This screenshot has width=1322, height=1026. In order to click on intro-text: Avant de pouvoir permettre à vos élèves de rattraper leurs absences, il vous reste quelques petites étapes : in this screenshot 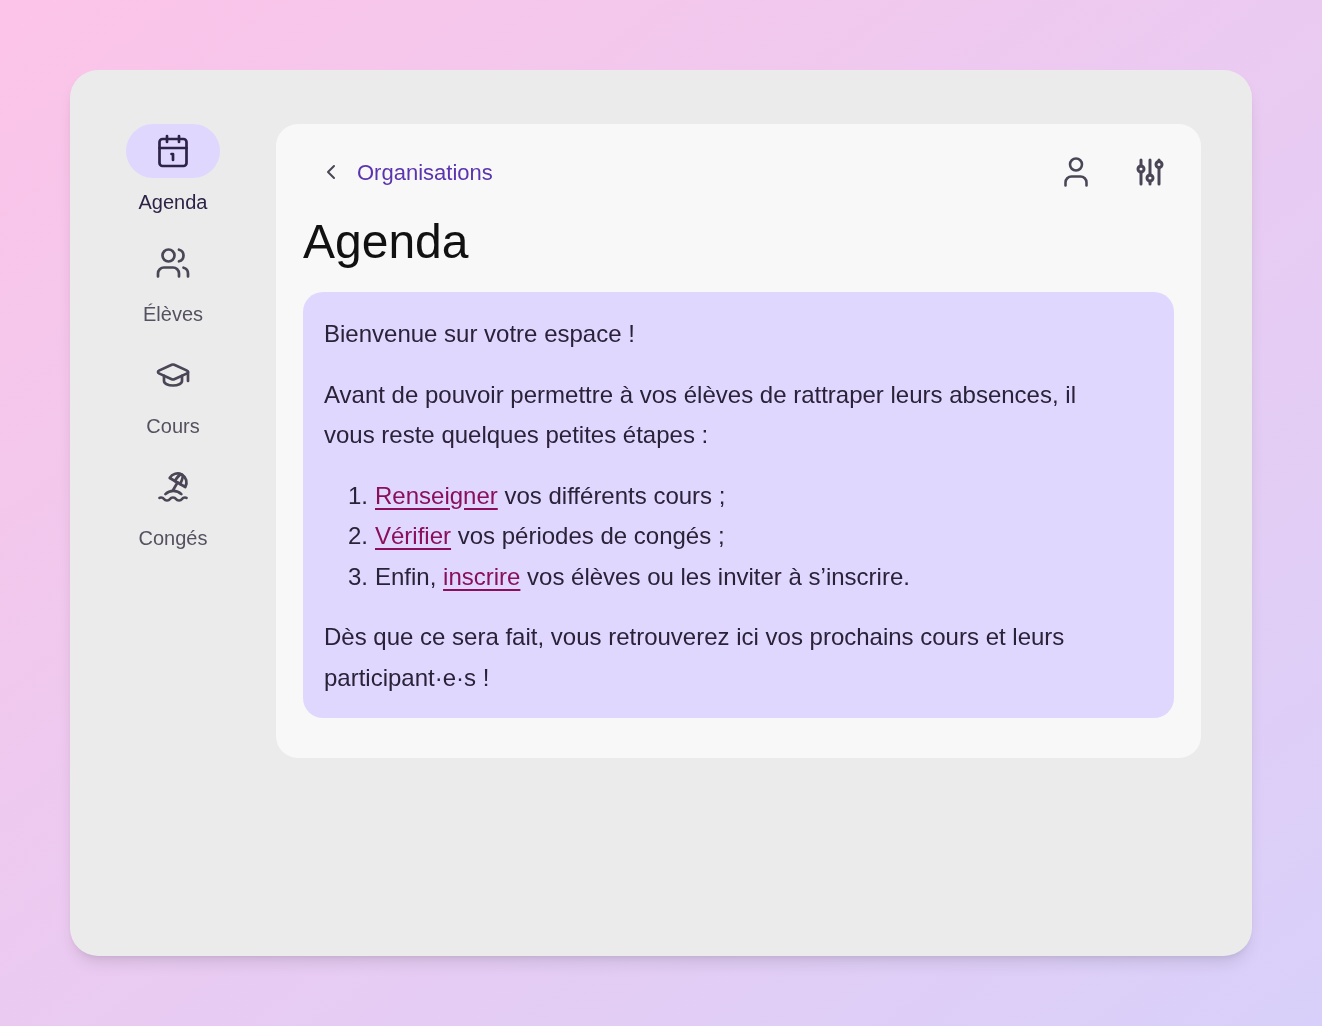, I will do `click(700, 414)`.